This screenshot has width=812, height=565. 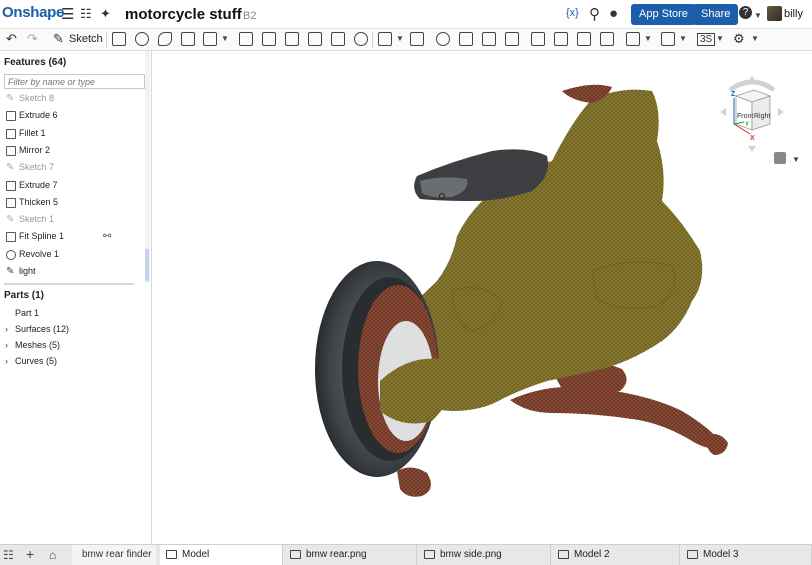 What do you see at coordinates (73, 255) in the screenshot?
I see `feature-item-revolve: Revolve 1` at bounding box center [73, 255].